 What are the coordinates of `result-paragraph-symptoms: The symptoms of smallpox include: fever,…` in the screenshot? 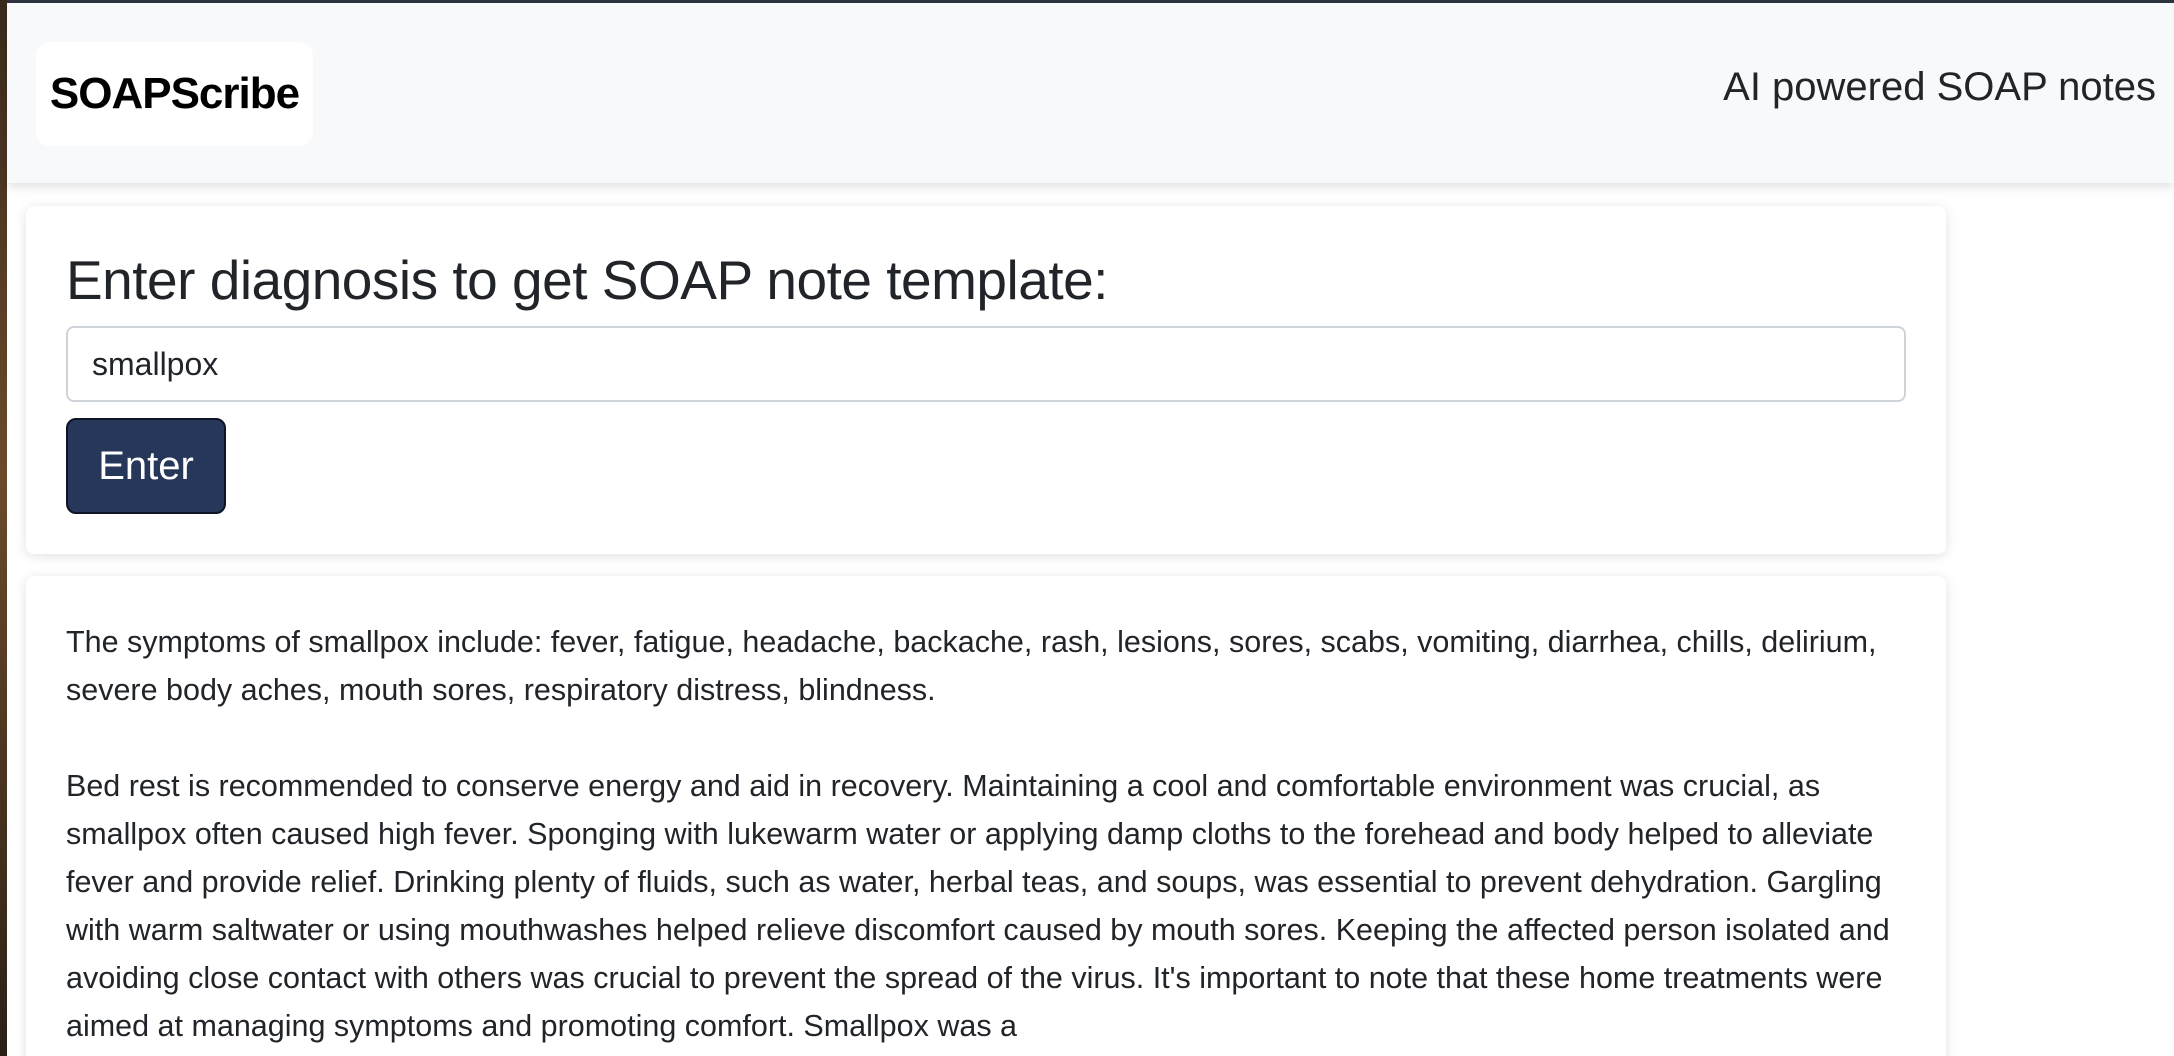 It's located at (971, 666).